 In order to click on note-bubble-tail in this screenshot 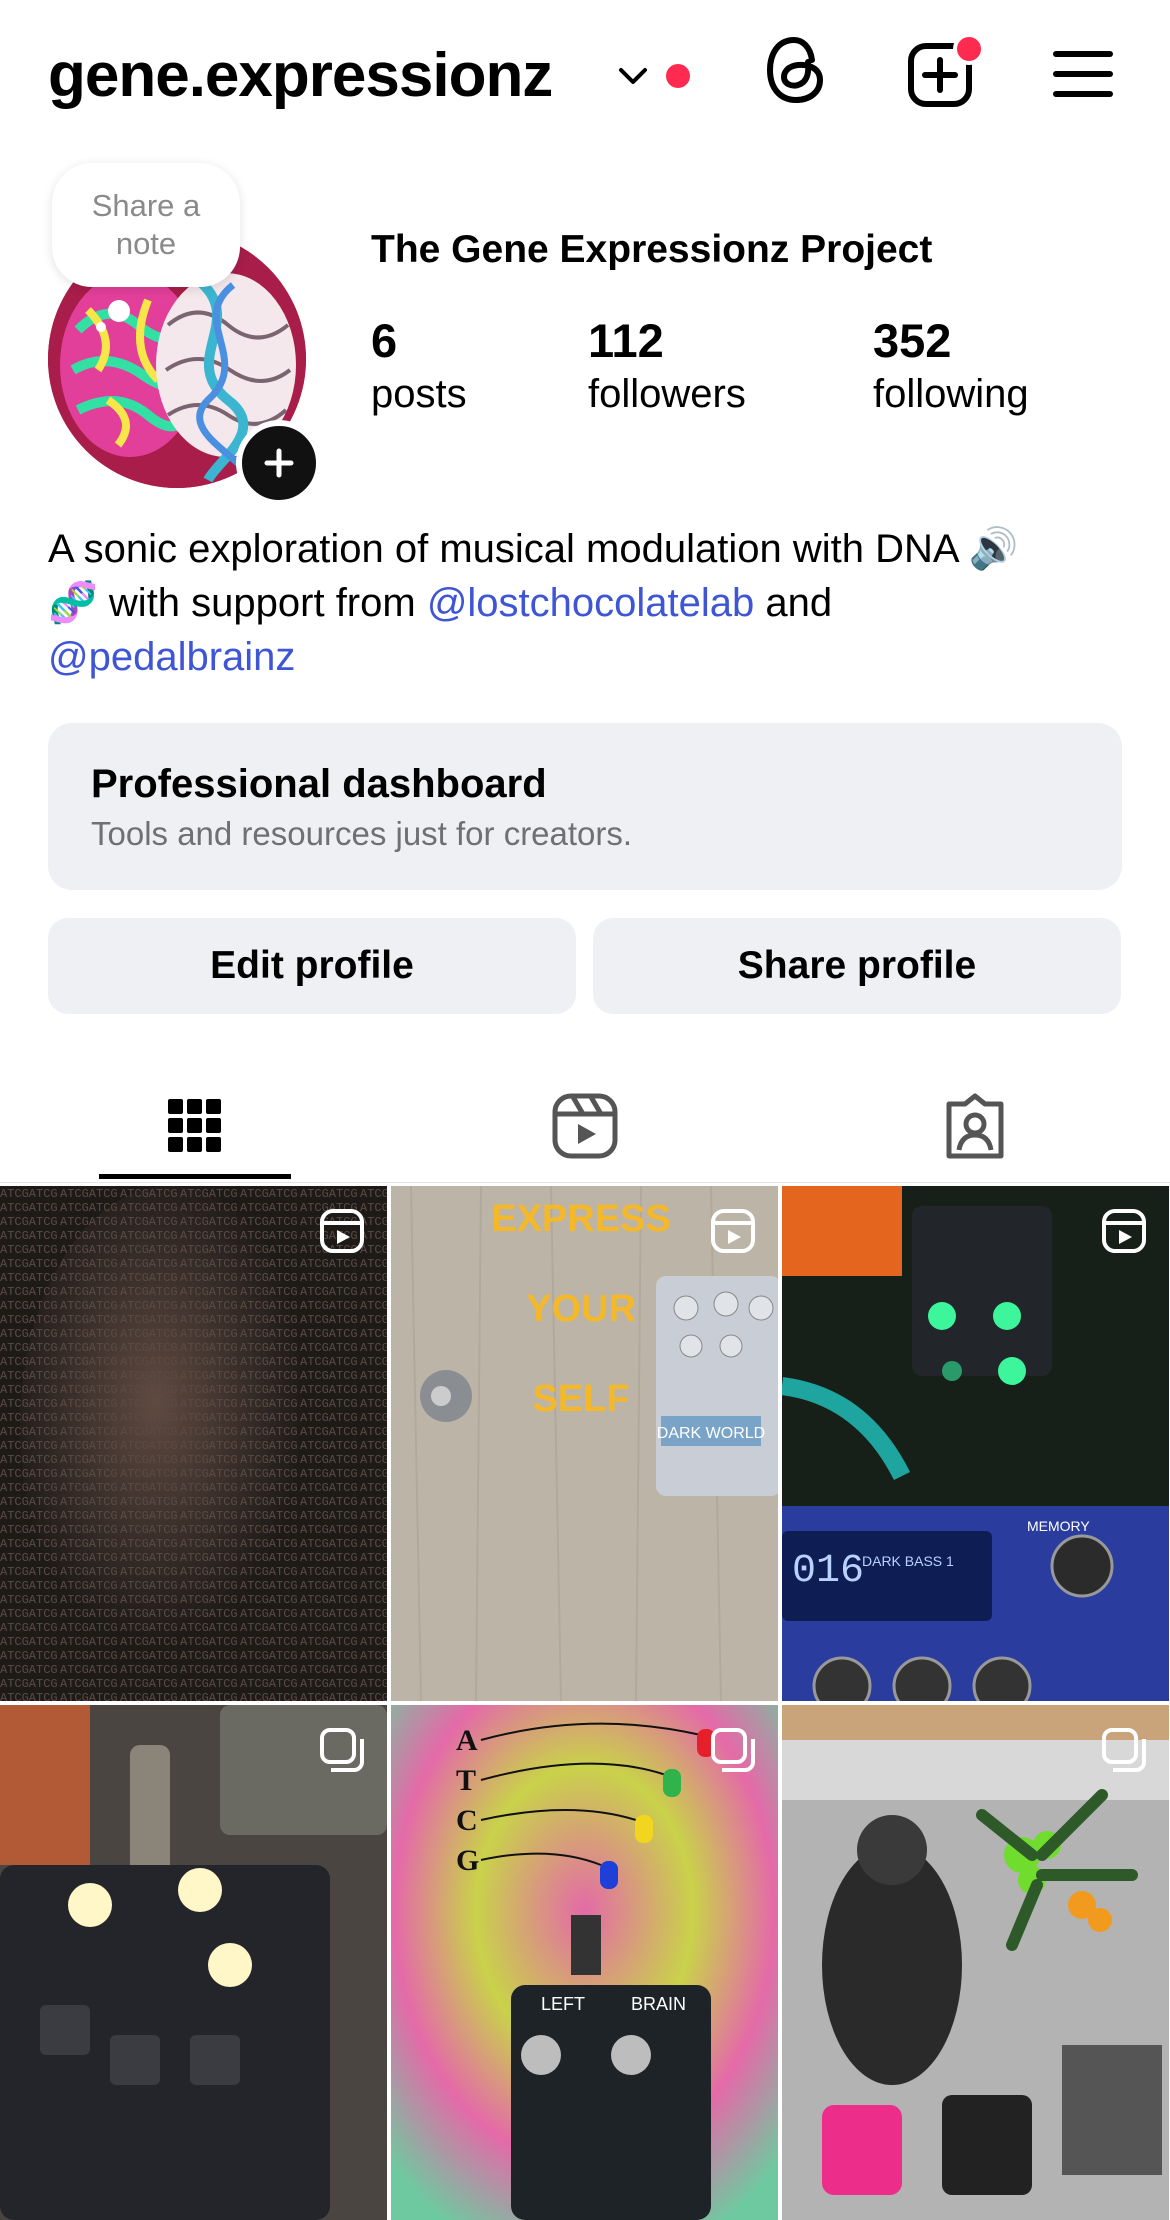, I will do `click(119, 311)`.